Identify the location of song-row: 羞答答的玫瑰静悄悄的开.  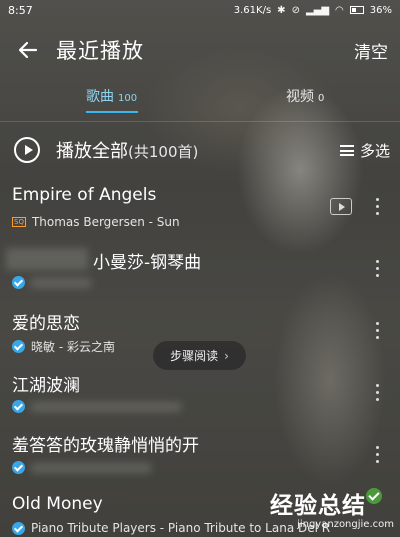
(200, 455).